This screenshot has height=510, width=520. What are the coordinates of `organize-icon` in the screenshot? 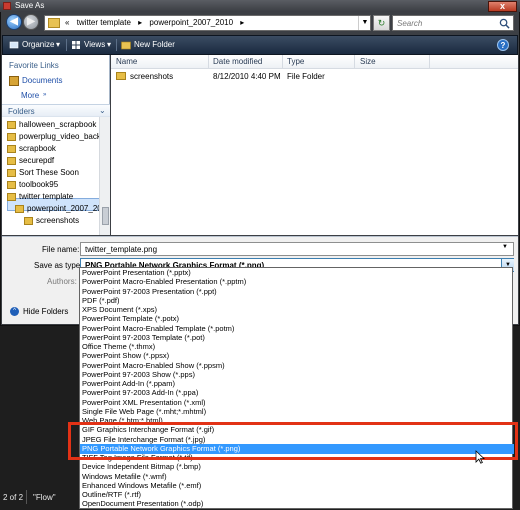 It's located at (14, 45).